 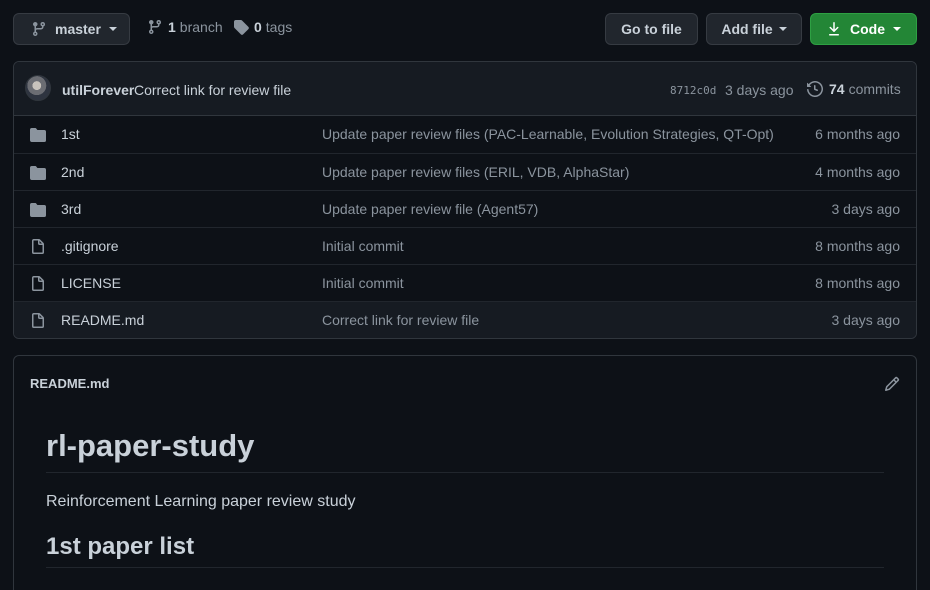 I want to click on add-file-button: Add file, so click(x=754, y=29).